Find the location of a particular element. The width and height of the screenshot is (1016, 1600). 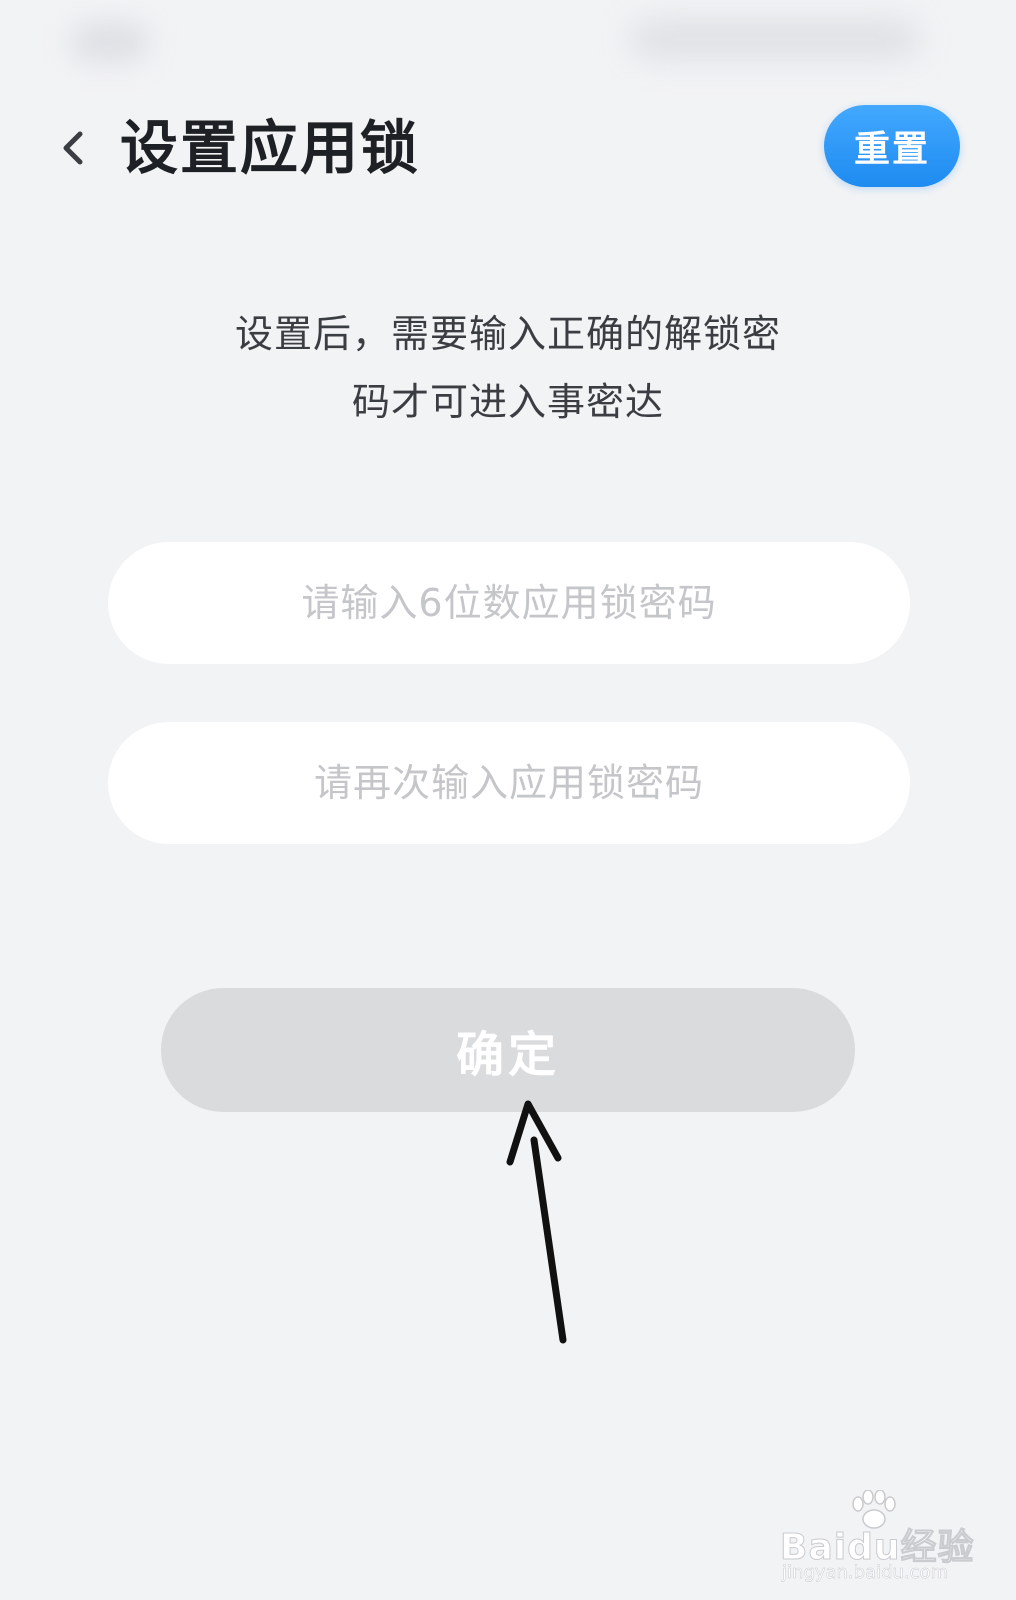

chevron-left-icon is located at coordinates (73, 148).